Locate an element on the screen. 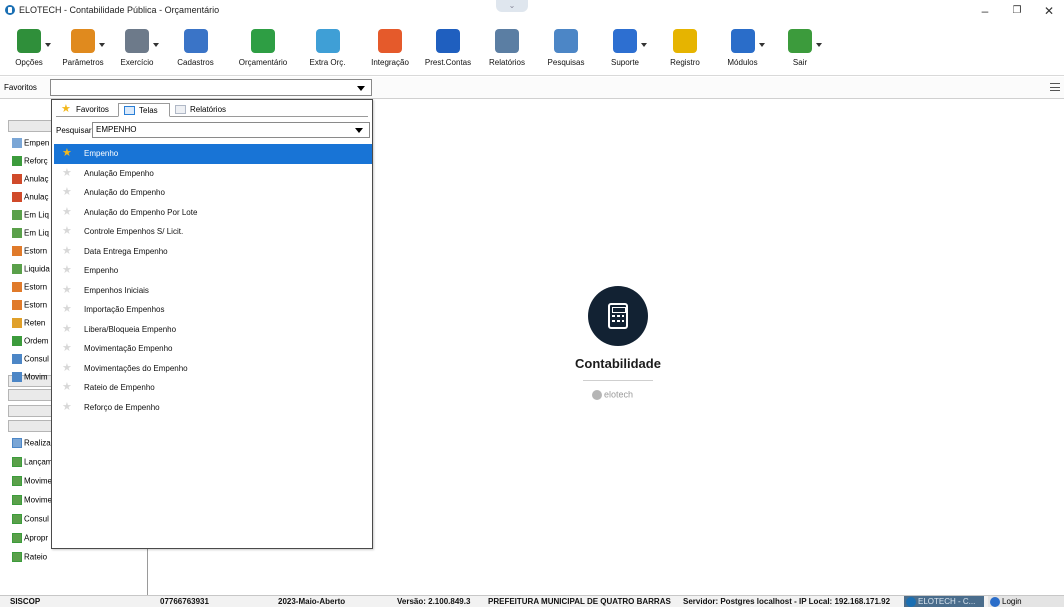  result-item: ★ Movimentação Empenho is located at coordinates (213, 349).